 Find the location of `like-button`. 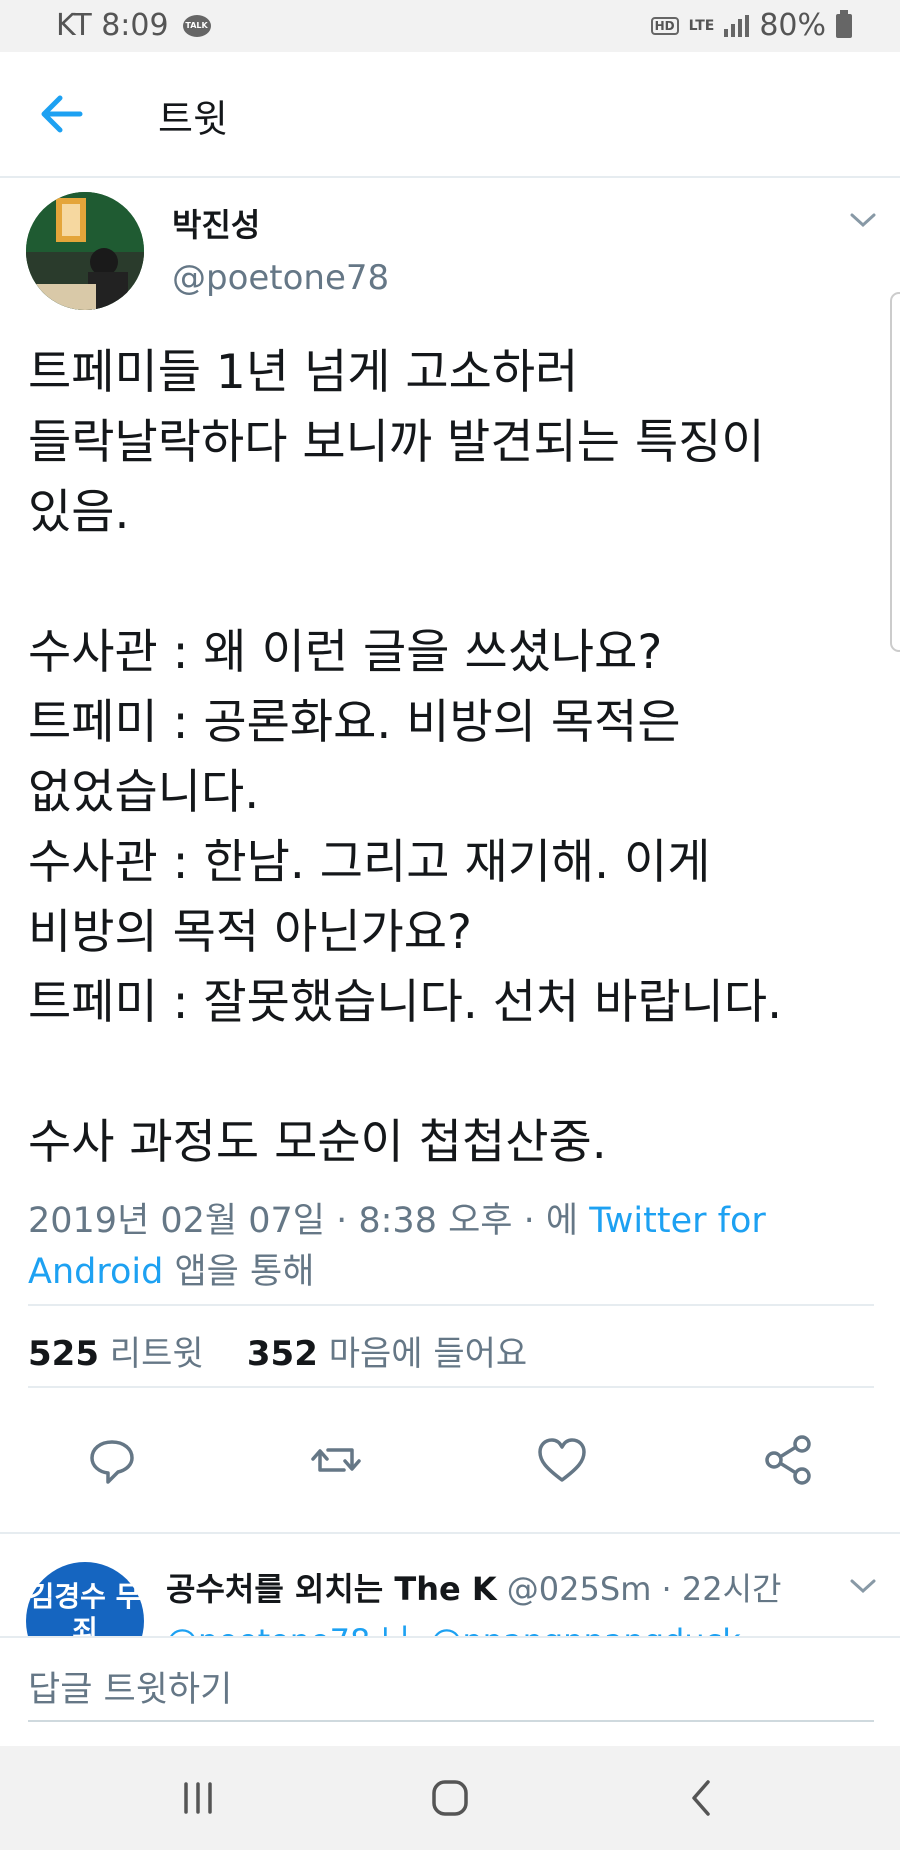

like-button is located at coordinates (562, 1460).